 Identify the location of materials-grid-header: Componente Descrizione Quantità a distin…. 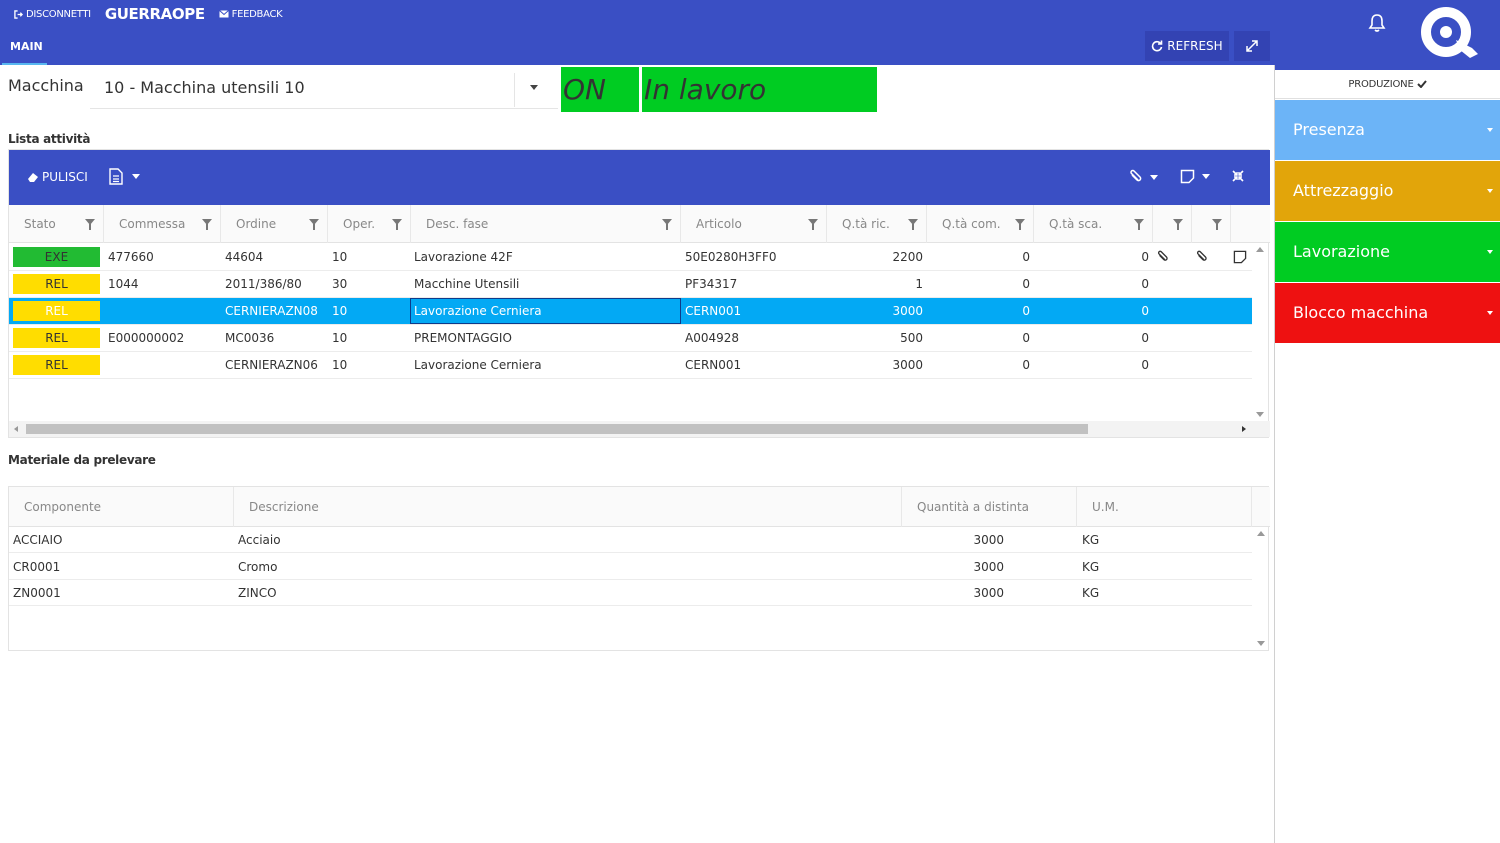
(639, 507).